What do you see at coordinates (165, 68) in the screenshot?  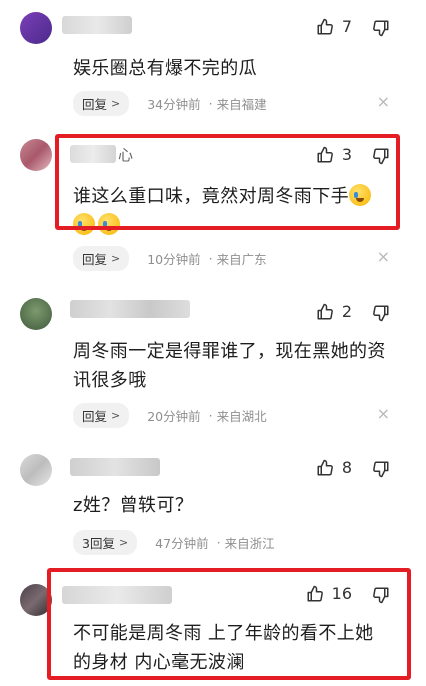 I see `comment-text: 娱乐圈总有爆不完的瓜` at bounding box center [165, 68].